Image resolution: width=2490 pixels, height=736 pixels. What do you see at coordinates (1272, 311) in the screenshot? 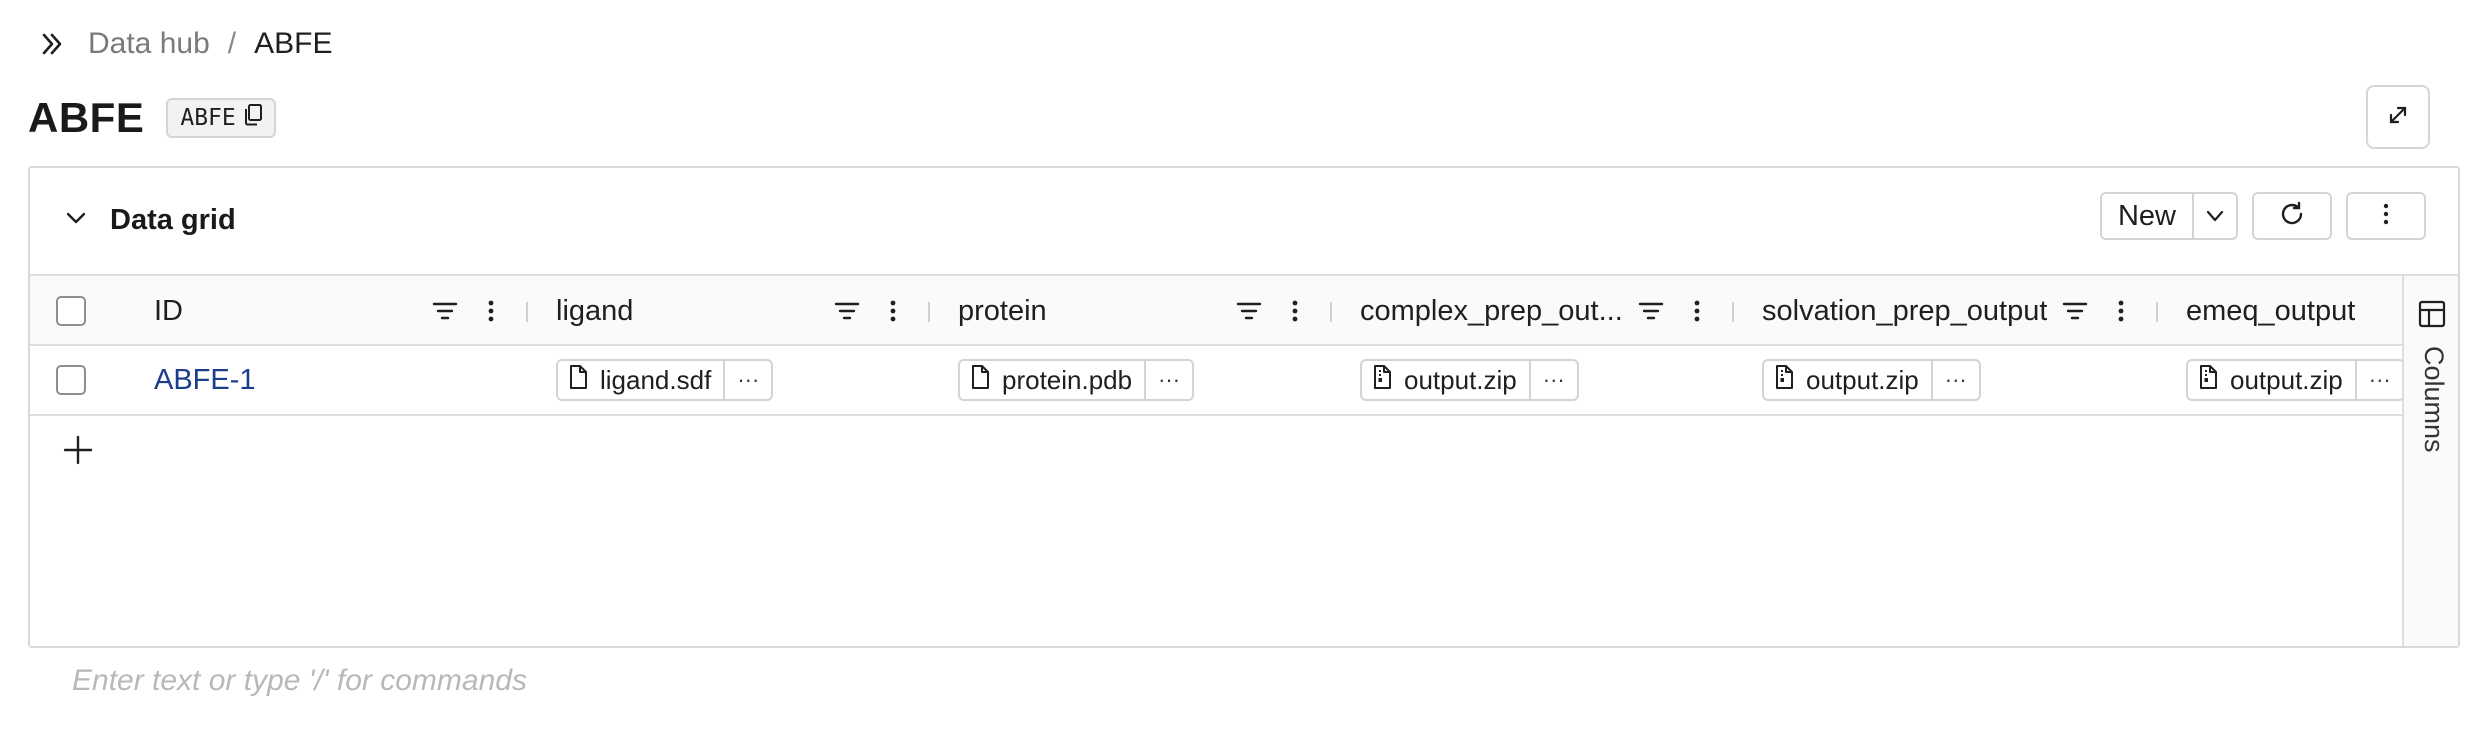
I see `column-actions-protein` at bounding box center [1272, 311].